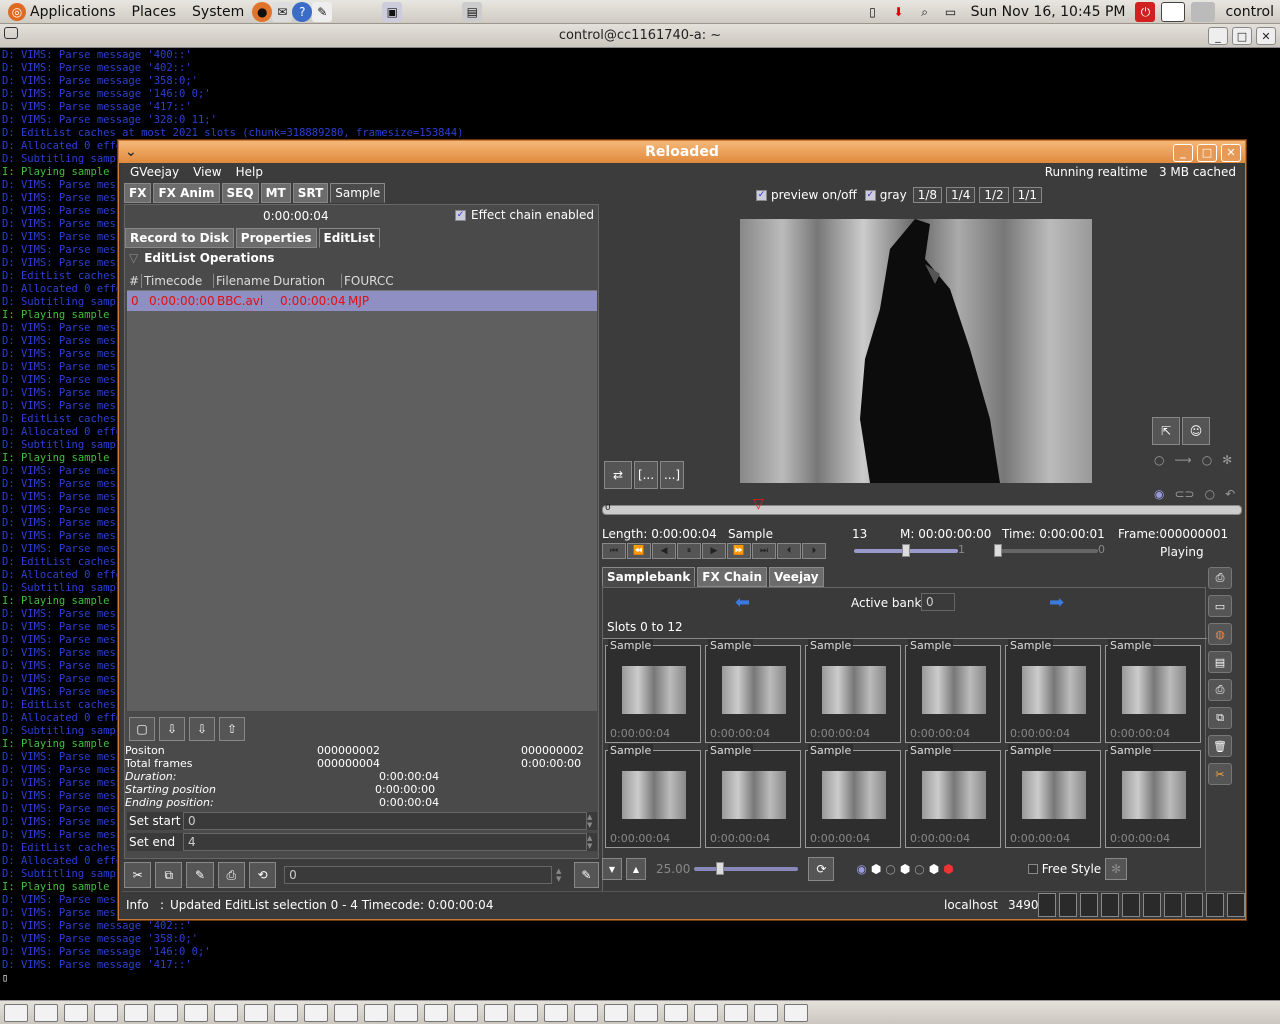 The height and width of the screenshot is (1024, 1280). What do you see at coordinates (154, 12) in the screenshot?
I see `places-menu: Places` at bounding box center [154, 12].